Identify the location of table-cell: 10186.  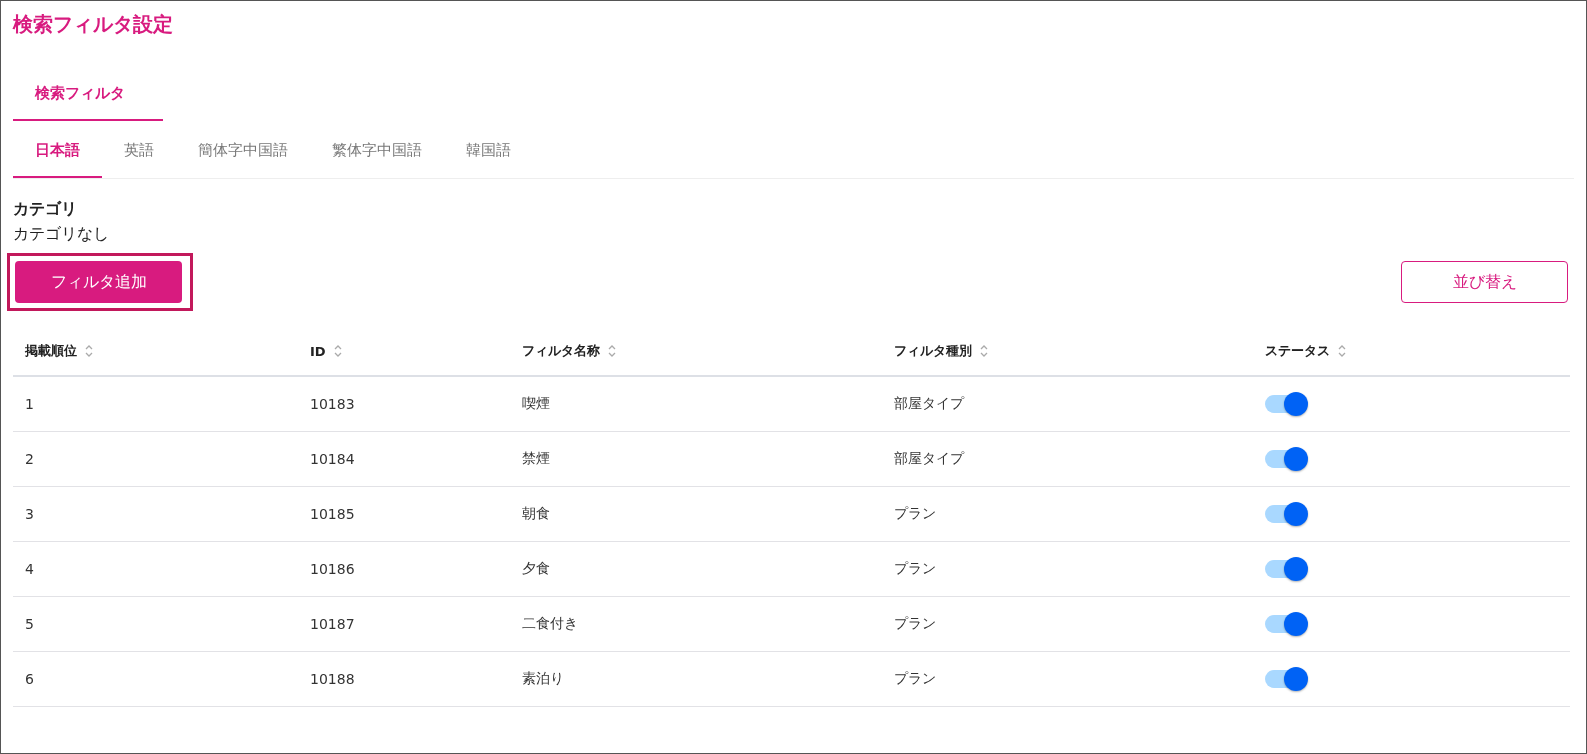
(332, 569).